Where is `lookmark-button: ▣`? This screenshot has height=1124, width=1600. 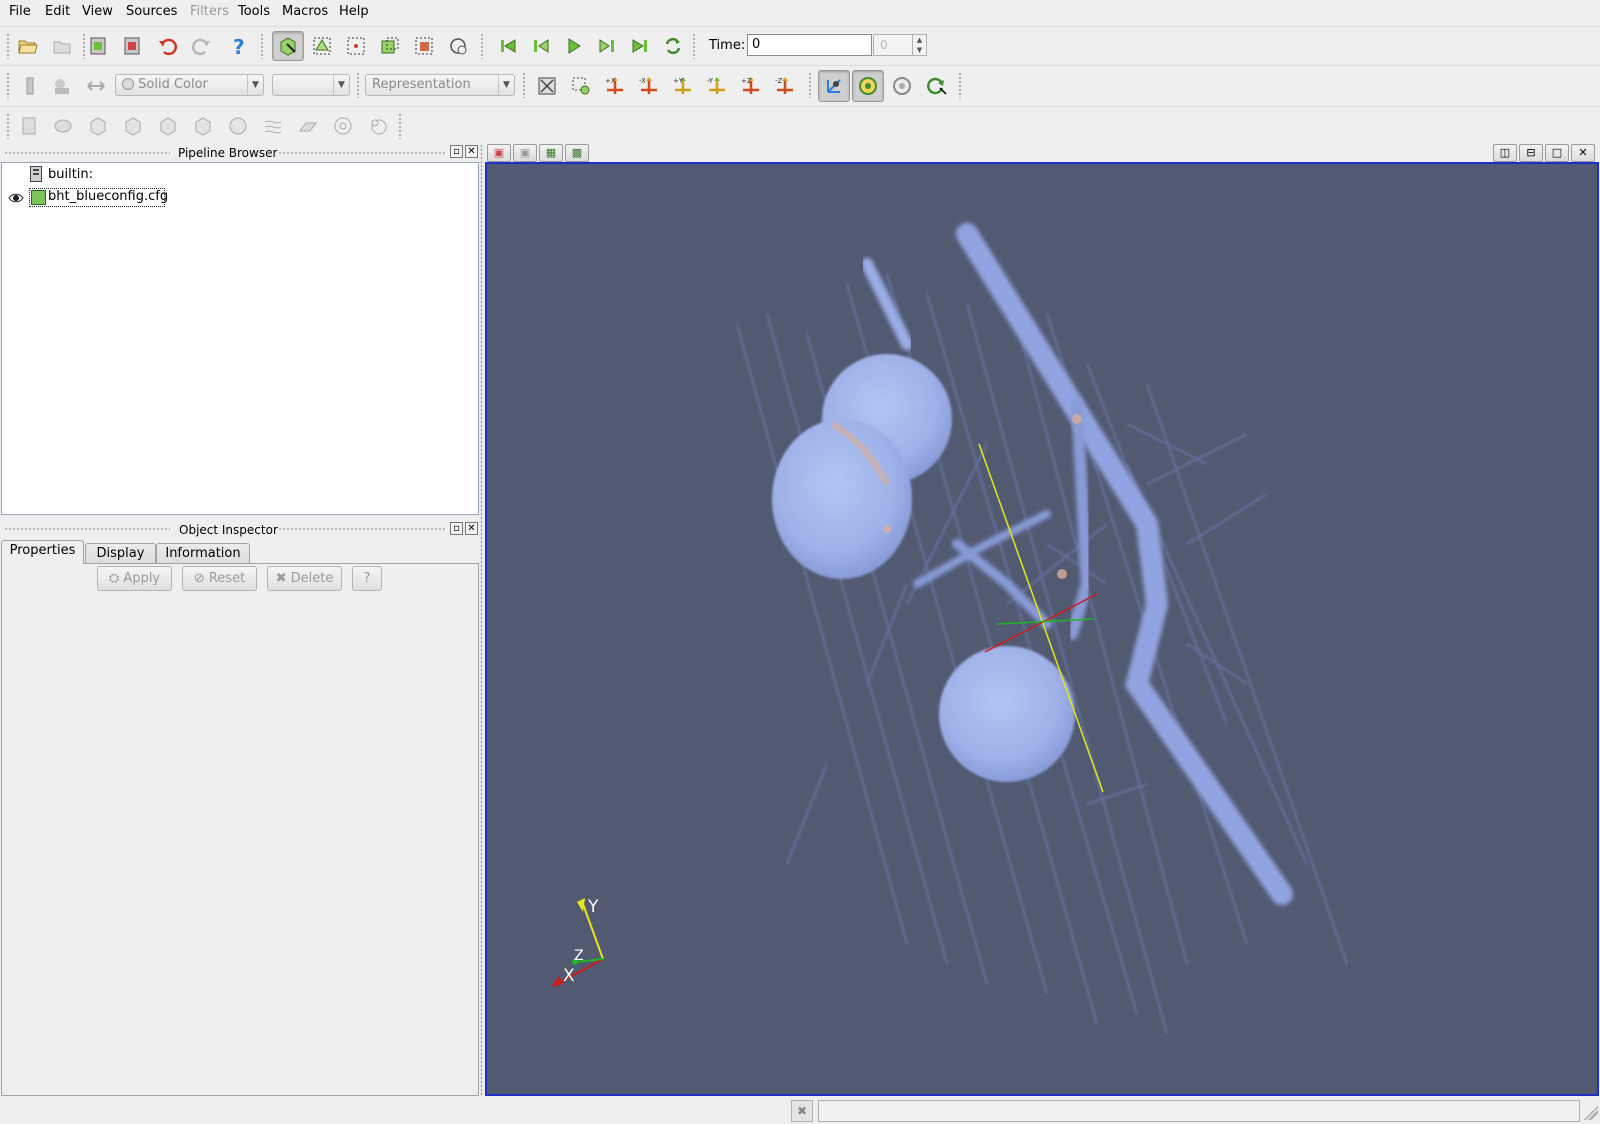 lookmark-button: ▣ is located at coordinates (525, 153).